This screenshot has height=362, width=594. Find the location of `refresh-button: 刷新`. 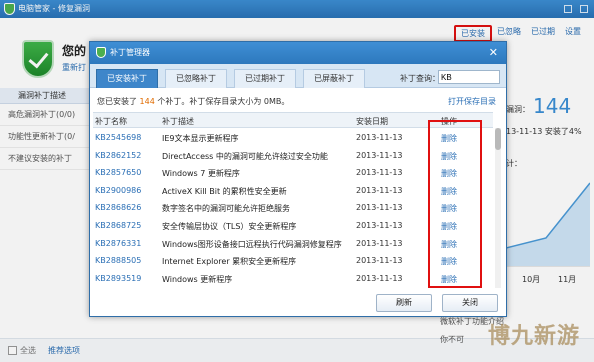

refresh-button: 刷新 is located at coordinates (404, 303).